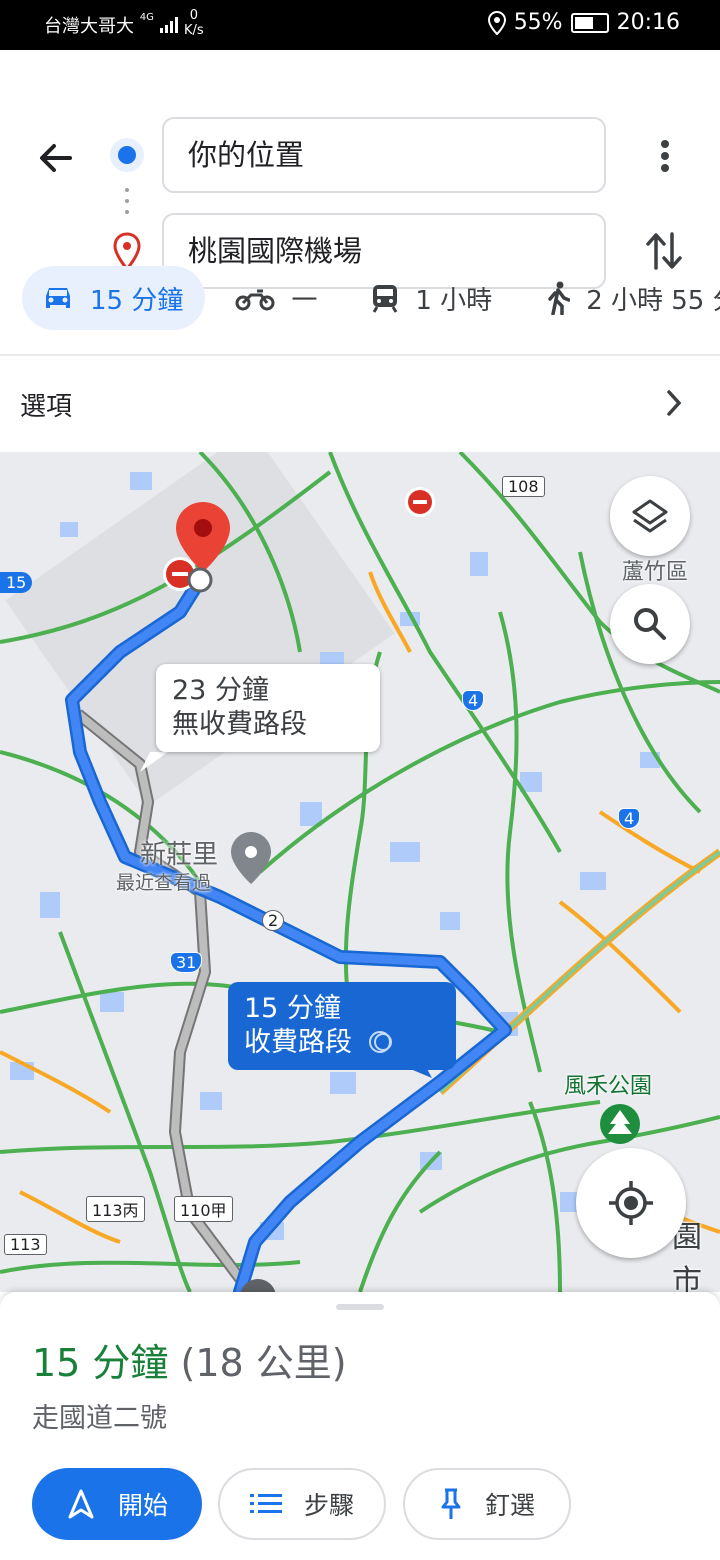 The image size is (720, 1560). I want to click on status-bar: 台灣大哥大 4G 0 K/s 55% 20:16, so click(360, 25).